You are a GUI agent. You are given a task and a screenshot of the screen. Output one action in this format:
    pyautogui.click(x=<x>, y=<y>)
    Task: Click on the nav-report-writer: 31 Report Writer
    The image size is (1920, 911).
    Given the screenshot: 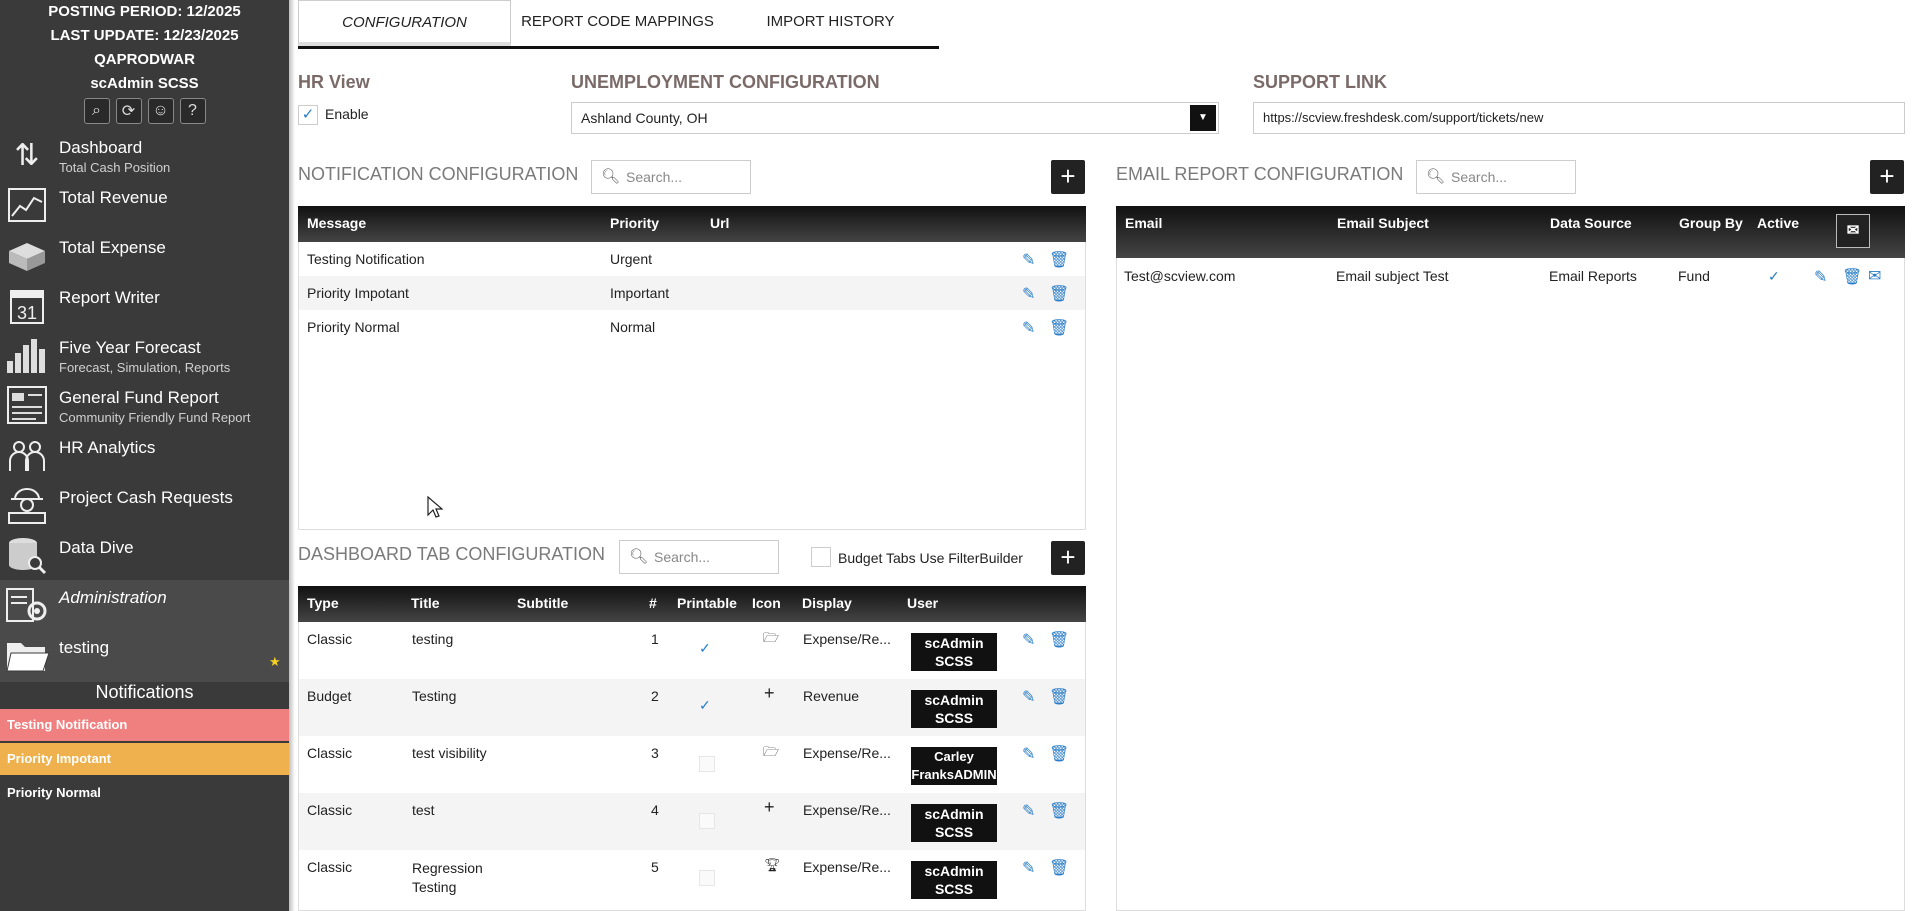 What is the action you would take?
    pyautogui.click(x=144, y=305)
    